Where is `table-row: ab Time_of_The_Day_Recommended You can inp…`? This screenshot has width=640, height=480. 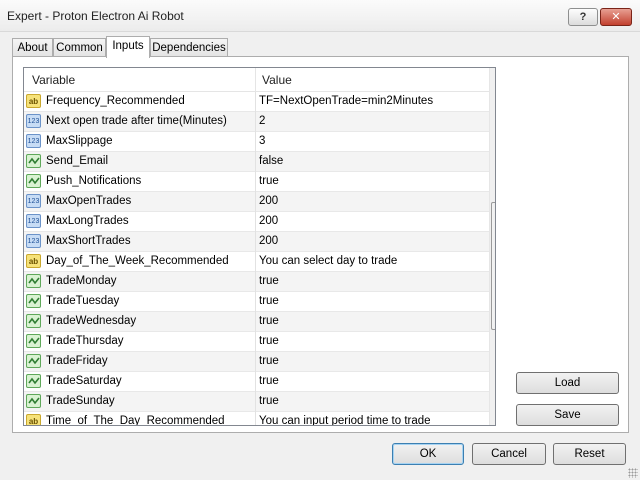 table-row: ab Time_of_The_Day_Recommended You can inp… is located at coordinates (256, 418).